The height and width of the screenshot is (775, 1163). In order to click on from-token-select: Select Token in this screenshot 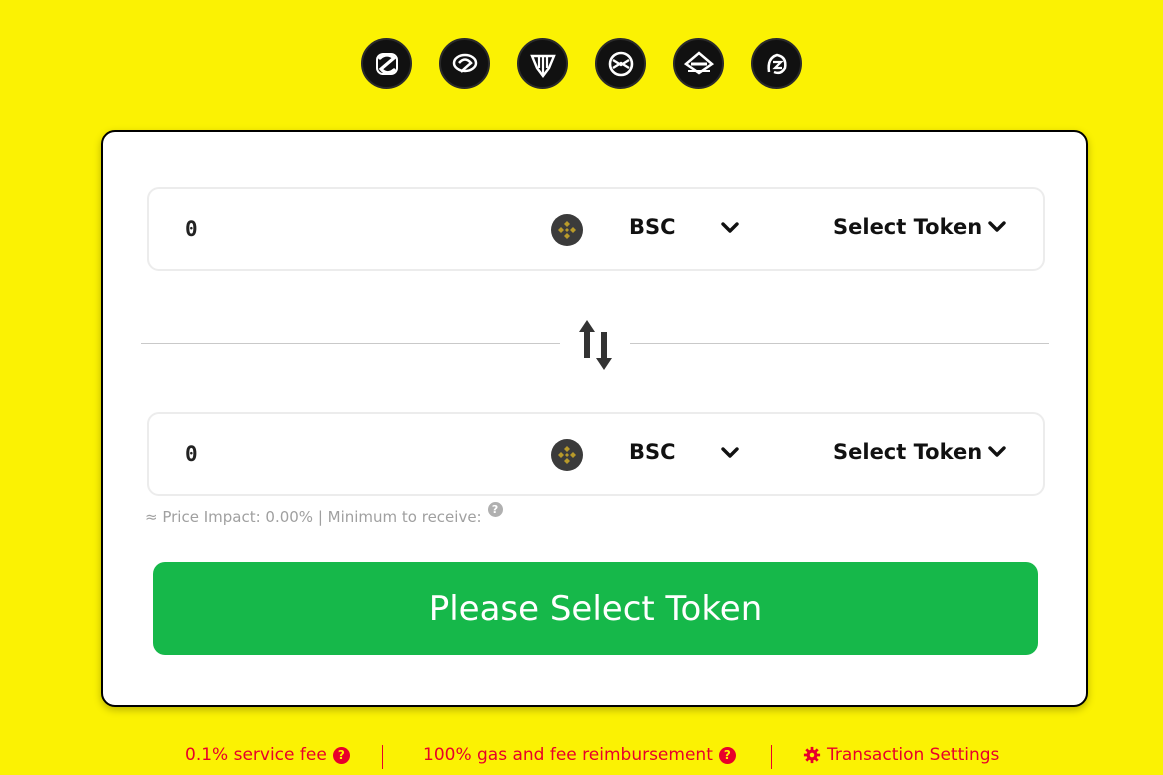, I will do `click(919, 227)`.